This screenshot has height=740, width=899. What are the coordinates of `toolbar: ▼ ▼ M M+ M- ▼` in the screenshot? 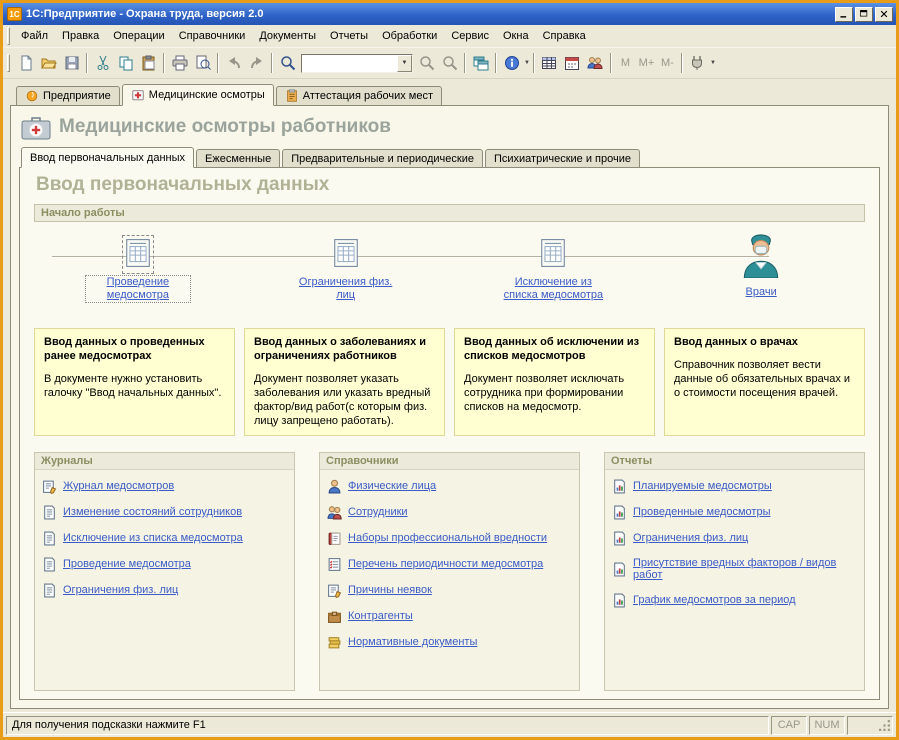 It's located at (449, 63).